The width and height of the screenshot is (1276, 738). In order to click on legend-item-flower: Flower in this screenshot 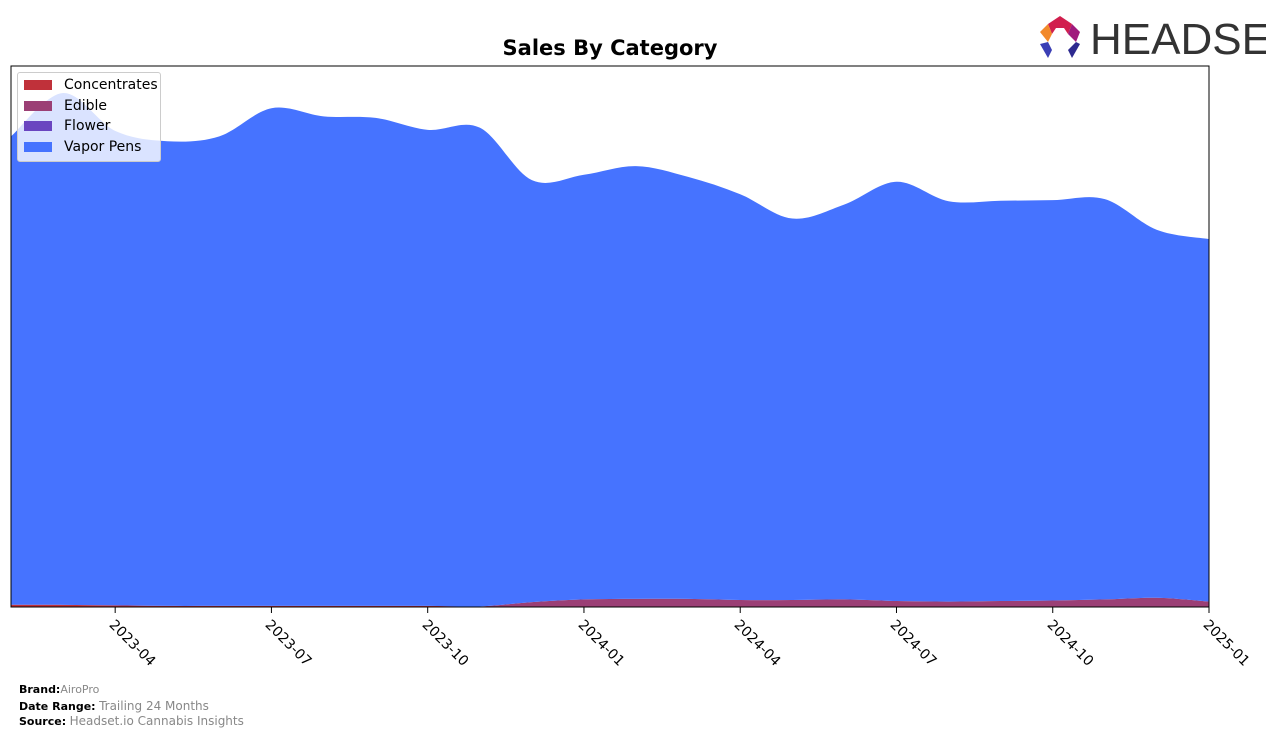, I will do `click(67, 126)`.